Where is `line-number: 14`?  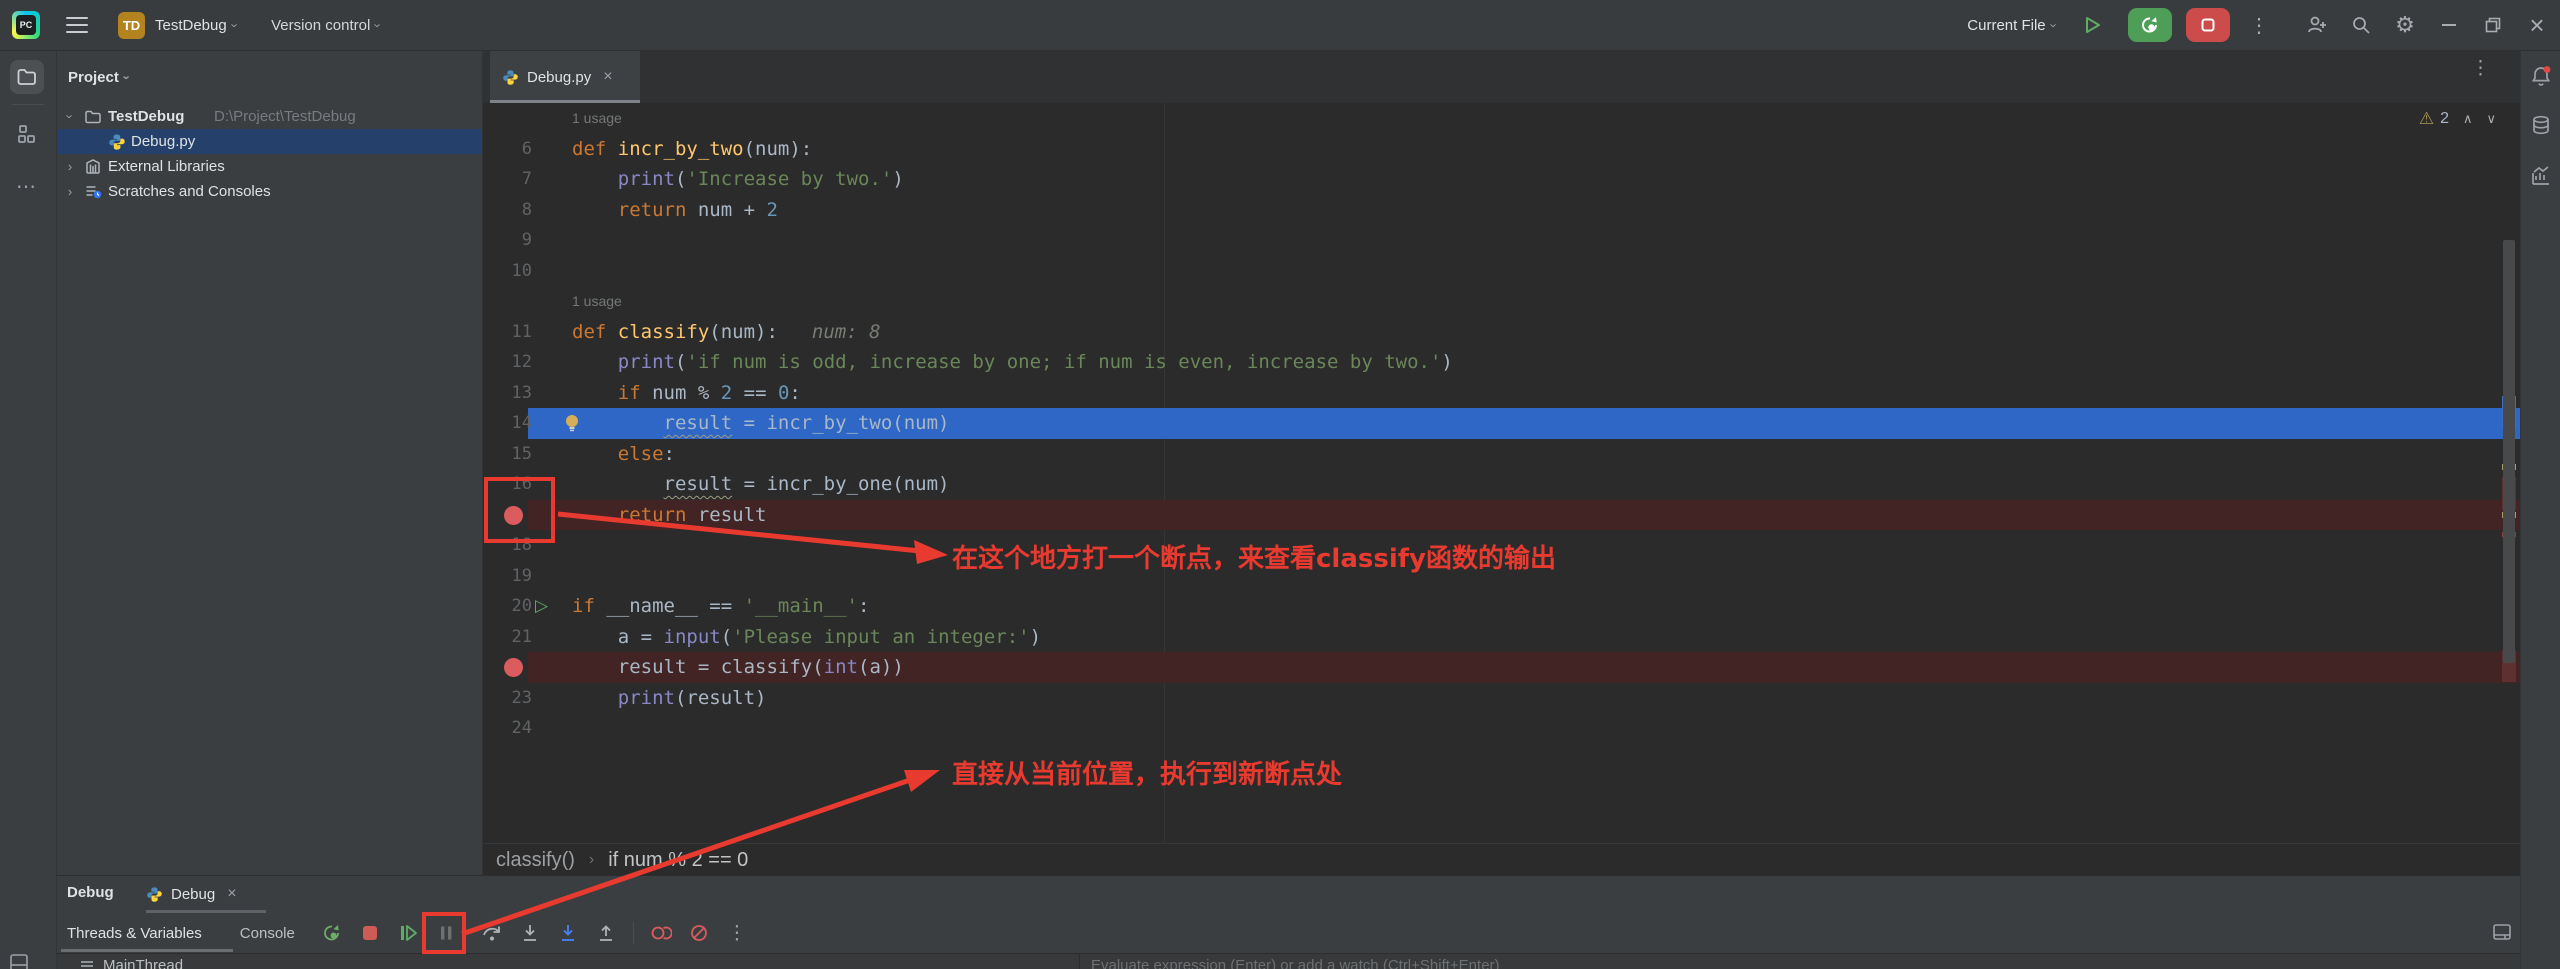
line-number: 14 is located at coordinates (507, 423).